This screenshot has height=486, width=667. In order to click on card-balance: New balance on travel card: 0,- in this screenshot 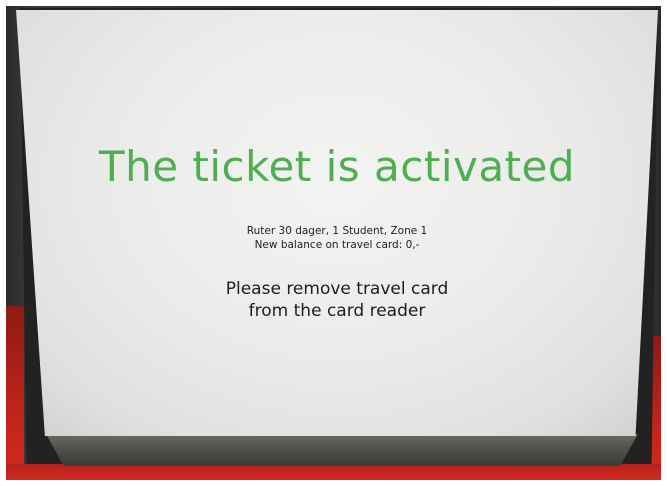, I will do `click(337, 245)`.